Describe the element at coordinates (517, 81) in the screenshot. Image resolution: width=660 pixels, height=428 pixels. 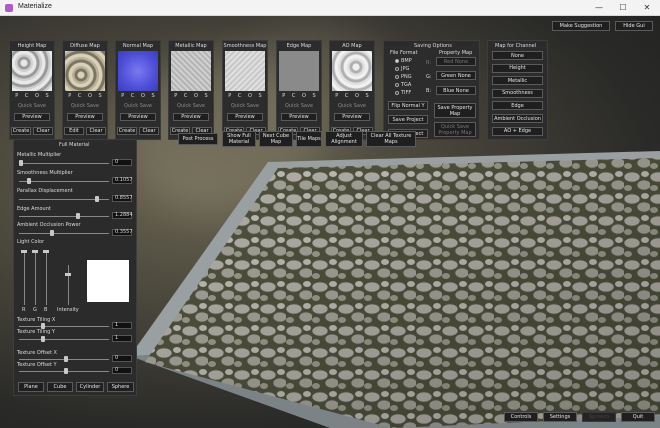
I see `channel-option-metallic: Metallic` at that location.